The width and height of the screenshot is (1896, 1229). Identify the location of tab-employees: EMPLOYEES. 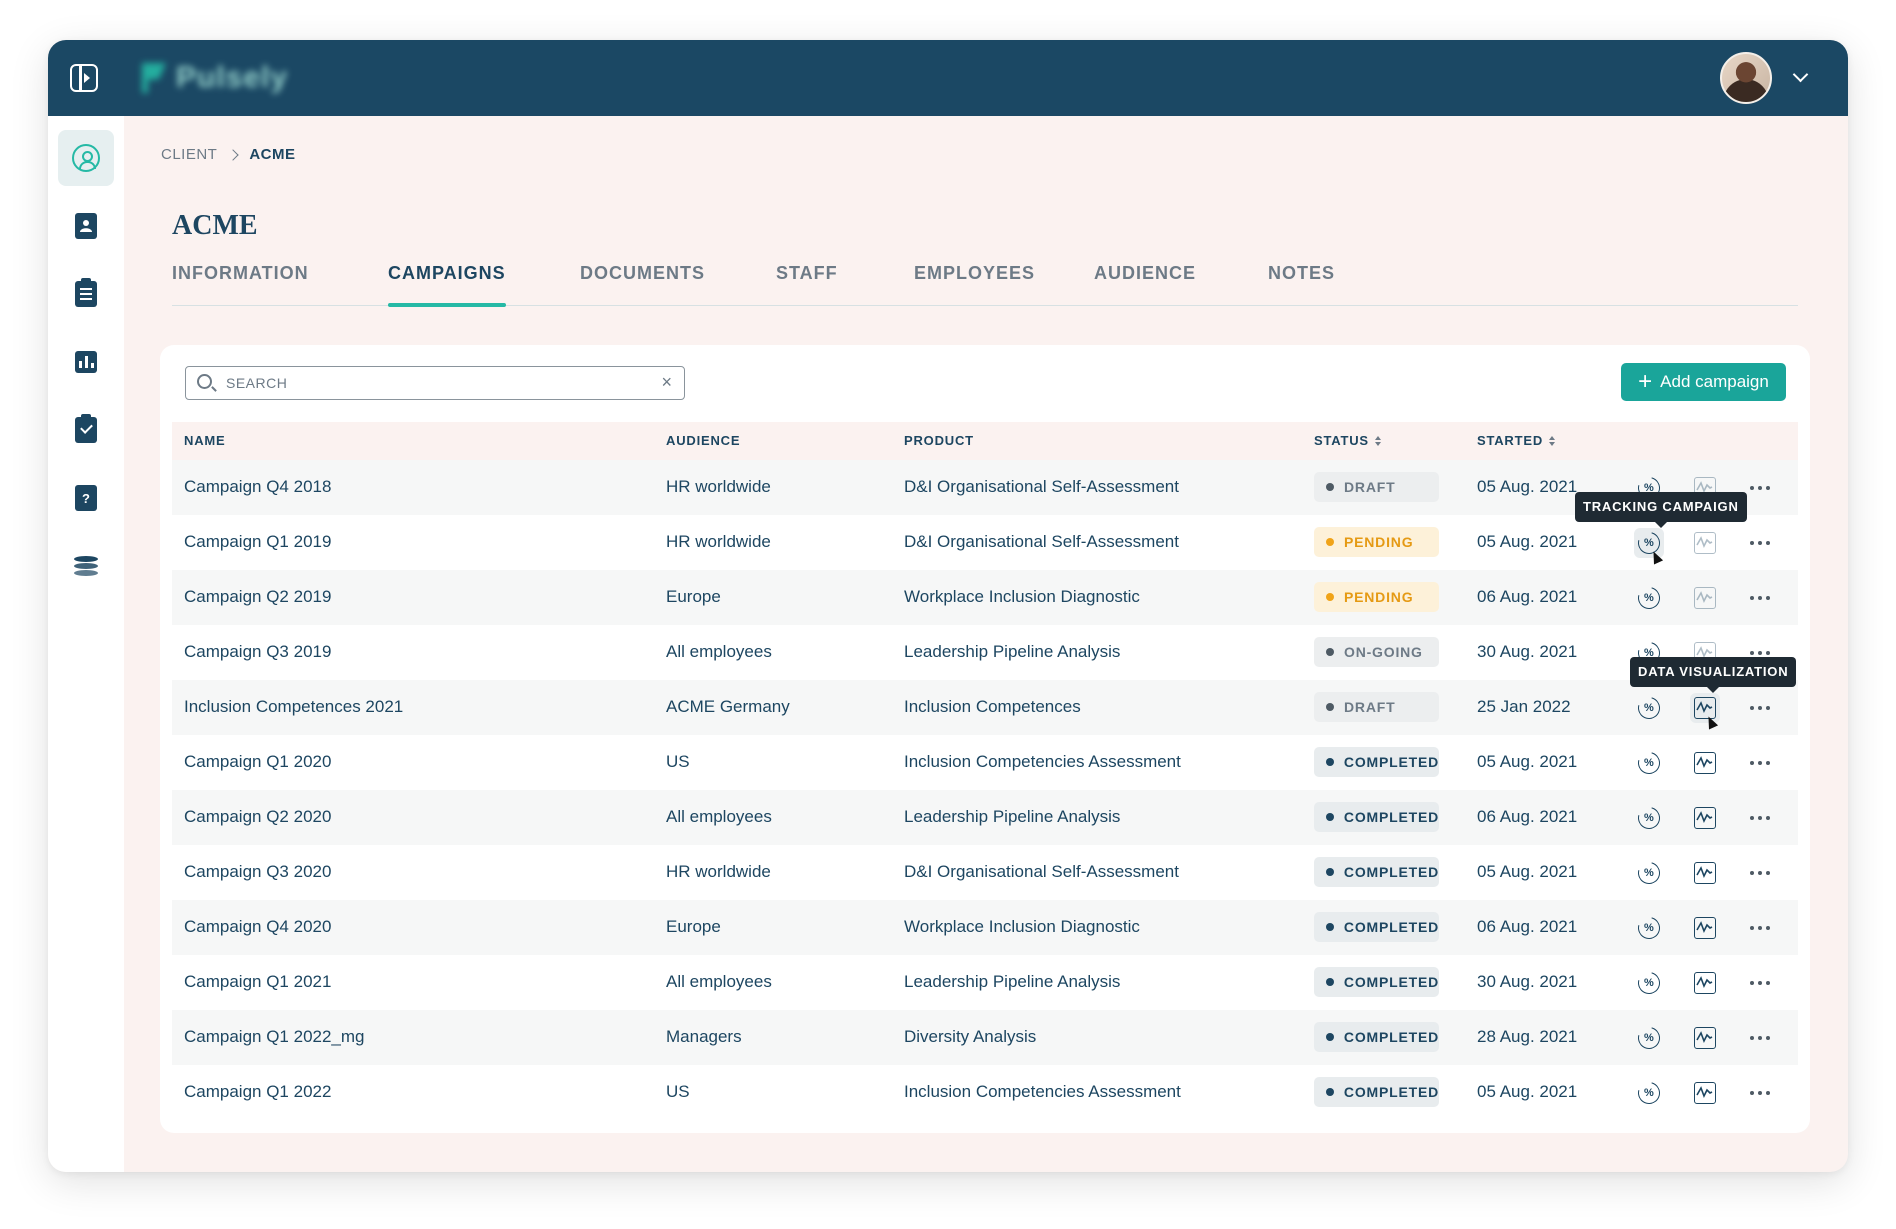
(974, 282).